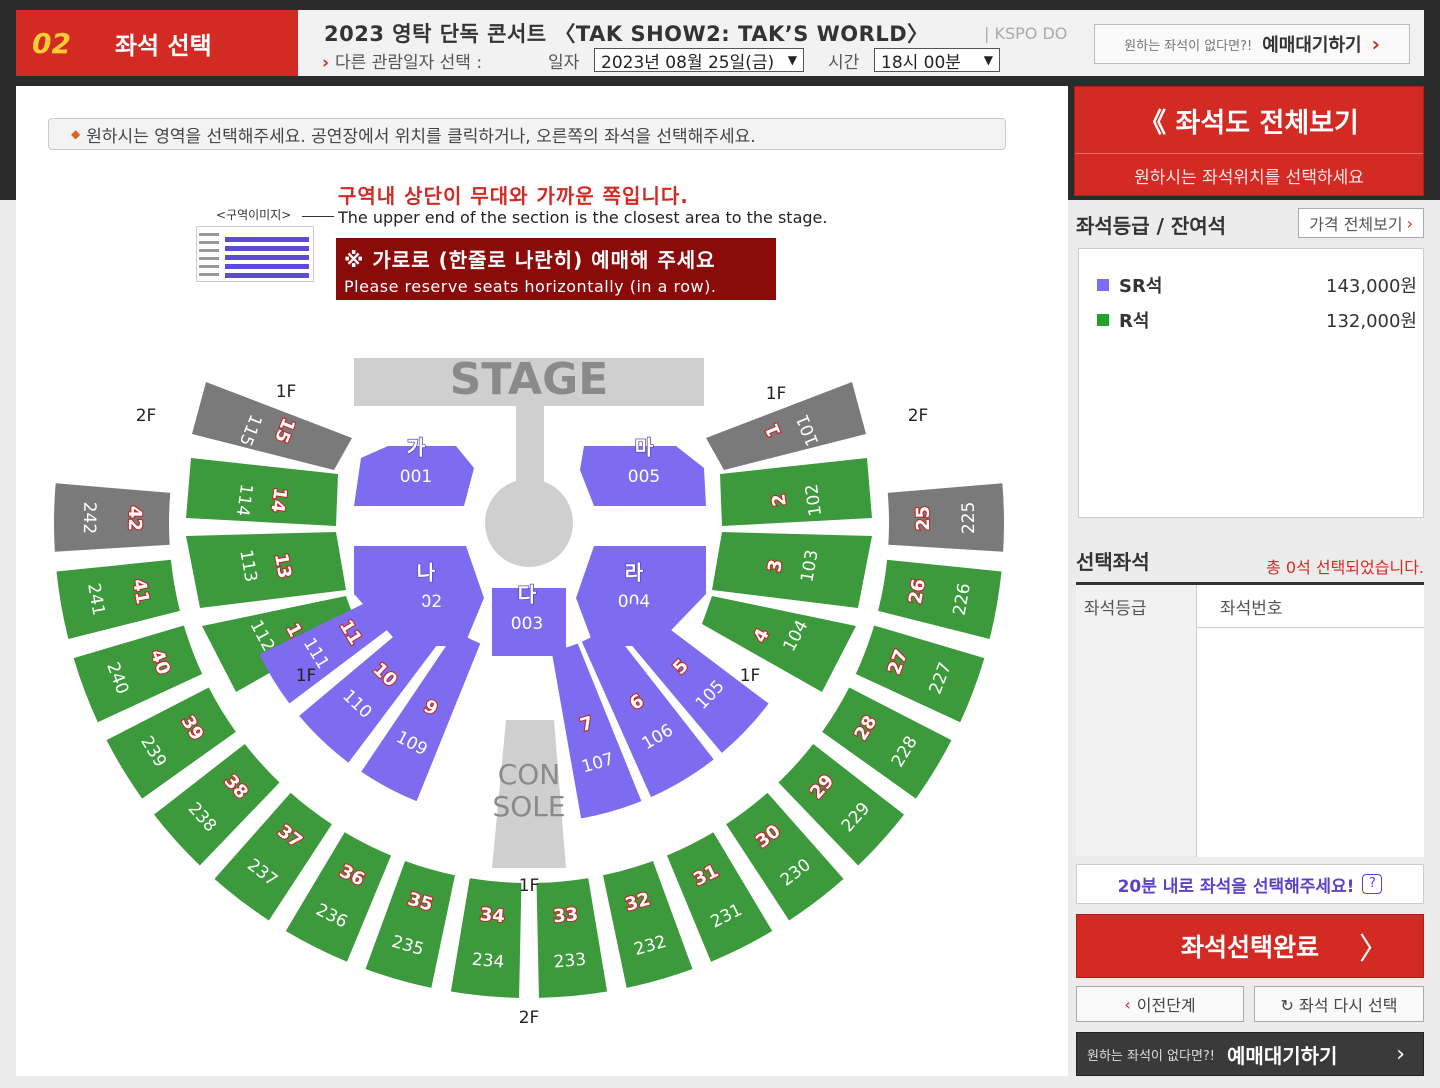  Describe the element at coordinates (530, 446) in the screenshot. I see `stage-runway` at that location.